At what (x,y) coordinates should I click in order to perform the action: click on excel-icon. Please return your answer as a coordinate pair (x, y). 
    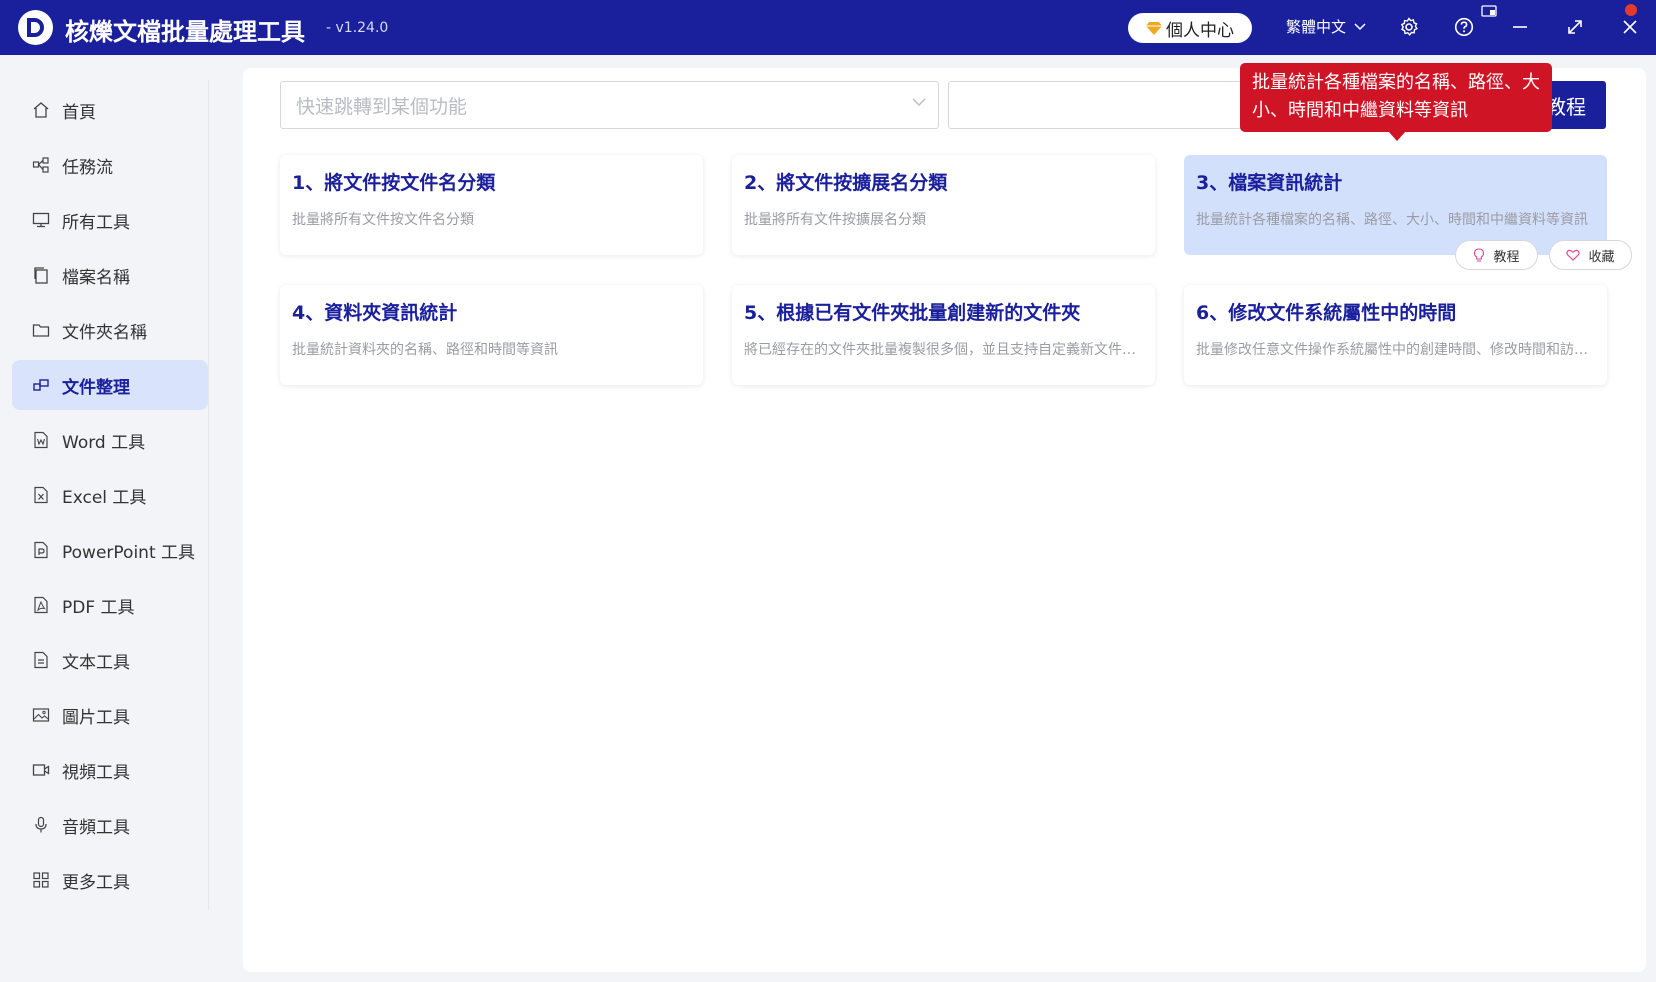
    Looking at the image, I should click on (41, 495).